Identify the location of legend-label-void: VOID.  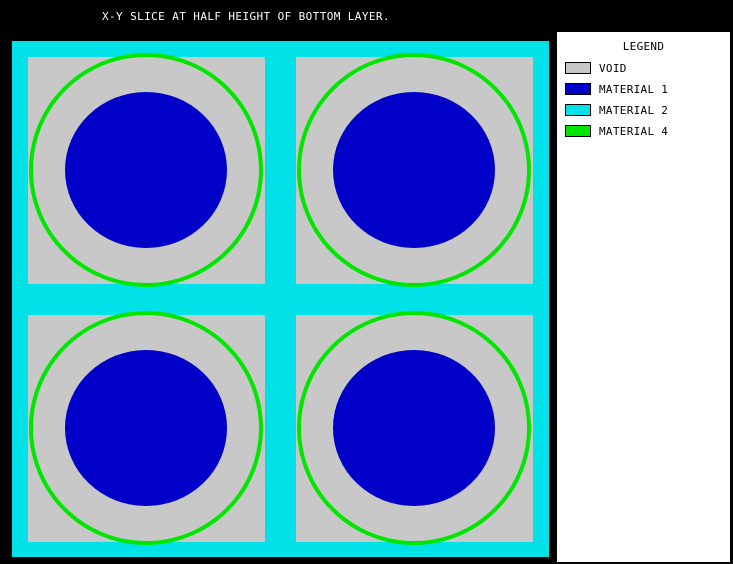
(613, 68).